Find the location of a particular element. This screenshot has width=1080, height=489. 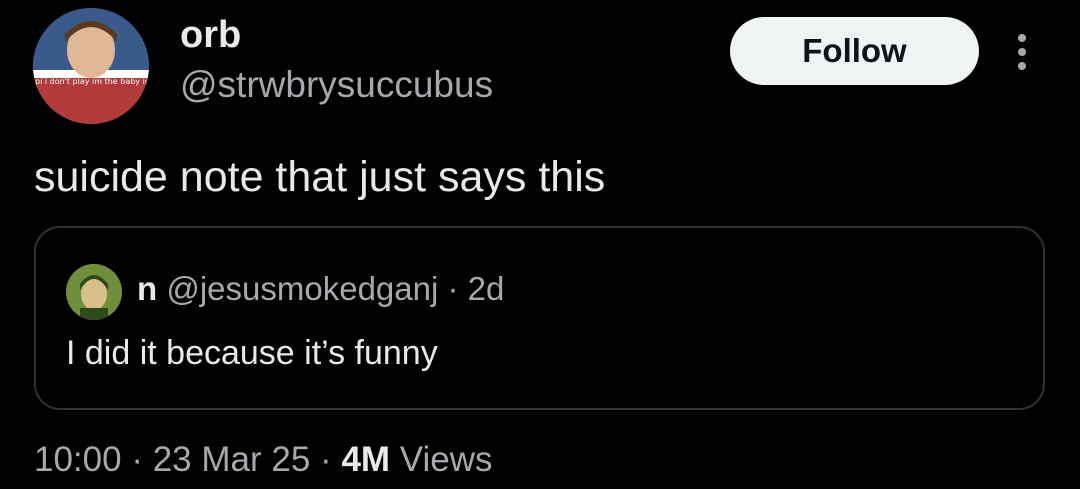

author-display-name: orb is located at coordinates (210, 35).